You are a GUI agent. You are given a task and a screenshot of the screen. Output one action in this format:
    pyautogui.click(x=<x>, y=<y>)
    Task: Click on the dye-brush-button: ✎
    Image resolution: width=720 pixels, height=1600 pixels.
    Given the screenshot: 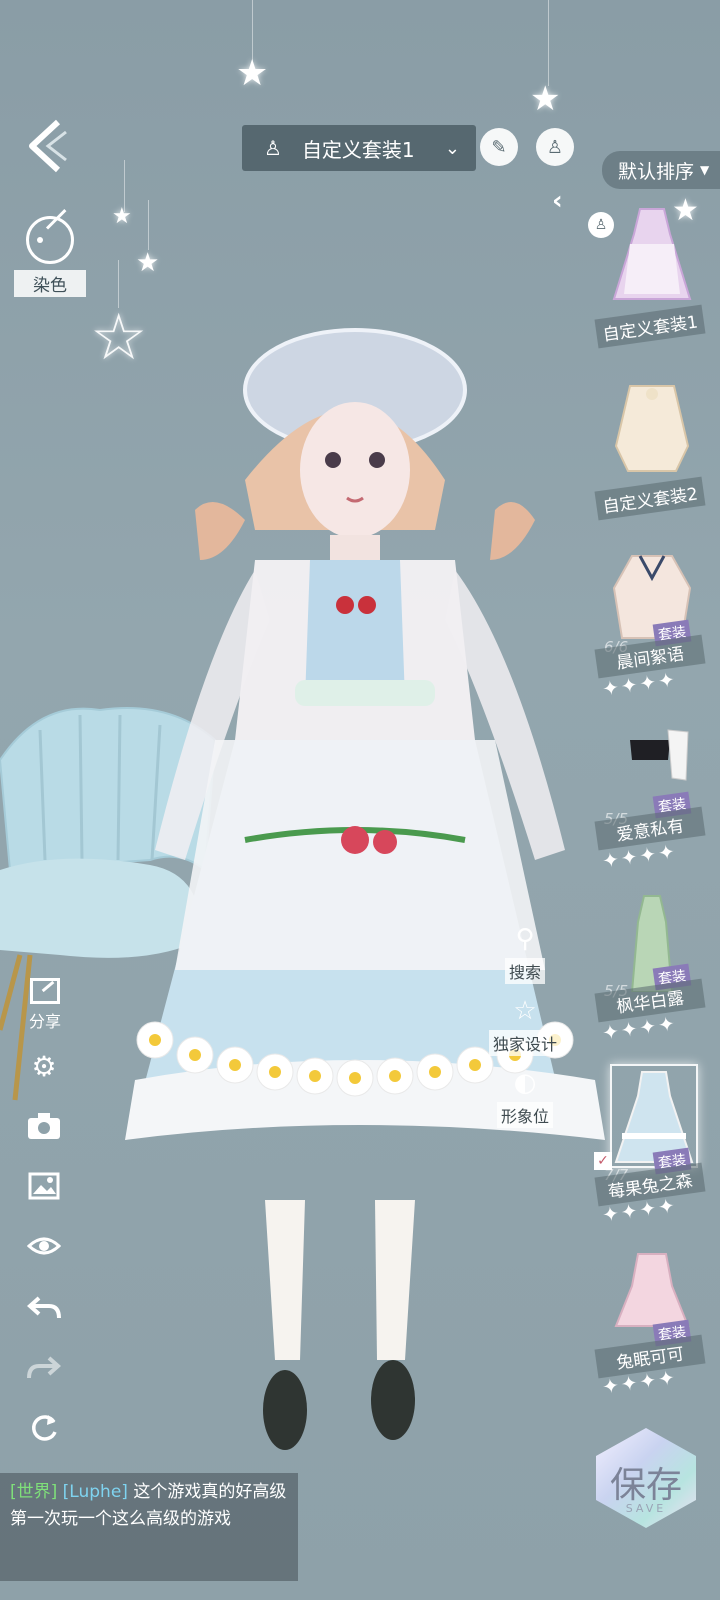 What is the action you would take?
    pyautogui.click(x=499, y=147)
    